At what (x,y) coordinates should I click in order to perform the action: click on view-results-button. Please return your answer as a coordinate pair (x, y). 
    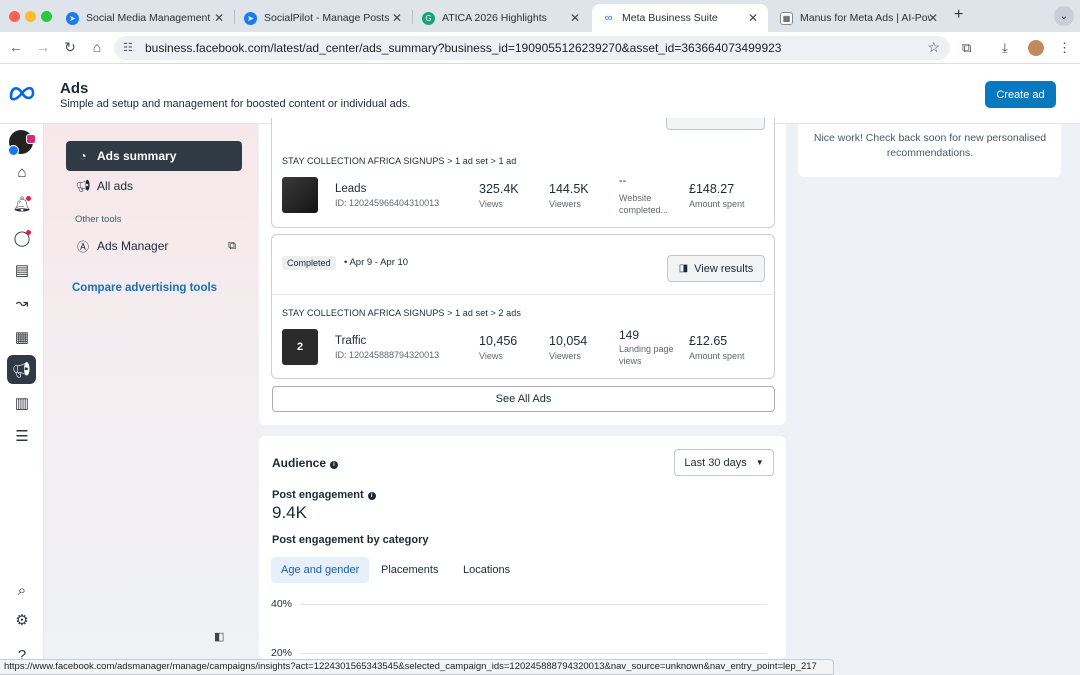
    Looking at the image, I should click on (715, 124).